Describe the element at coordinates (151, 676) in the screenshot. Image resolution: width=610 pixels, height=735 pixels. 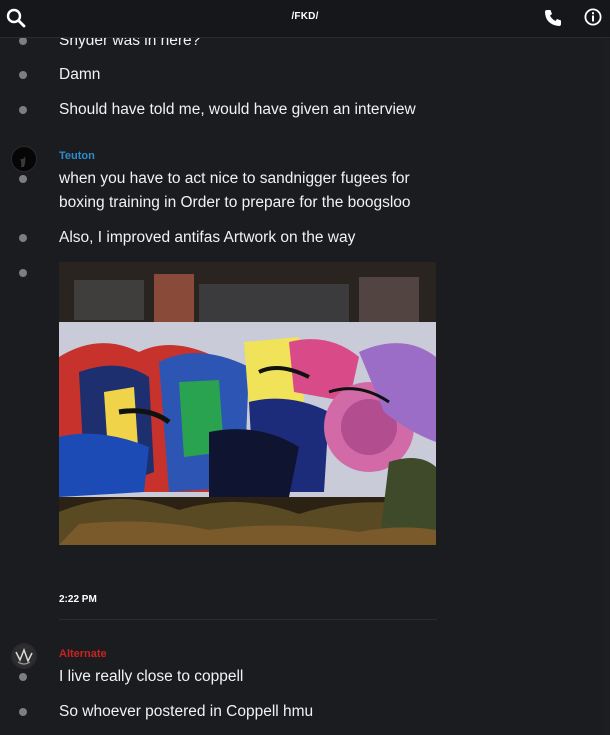
I see `message-text: I live really close to coppell` at that location.